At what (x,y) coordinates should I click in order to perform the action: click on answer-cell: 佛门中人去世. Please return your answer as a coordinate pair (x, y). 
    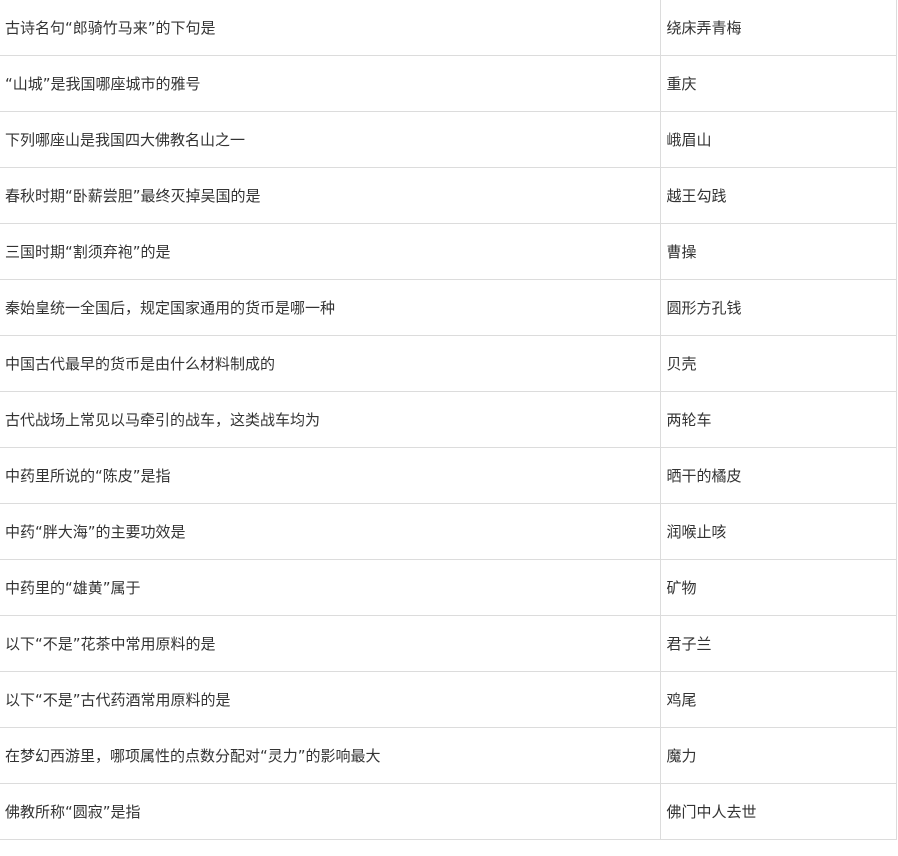
    Looking at the image, I should click on (778, 811).